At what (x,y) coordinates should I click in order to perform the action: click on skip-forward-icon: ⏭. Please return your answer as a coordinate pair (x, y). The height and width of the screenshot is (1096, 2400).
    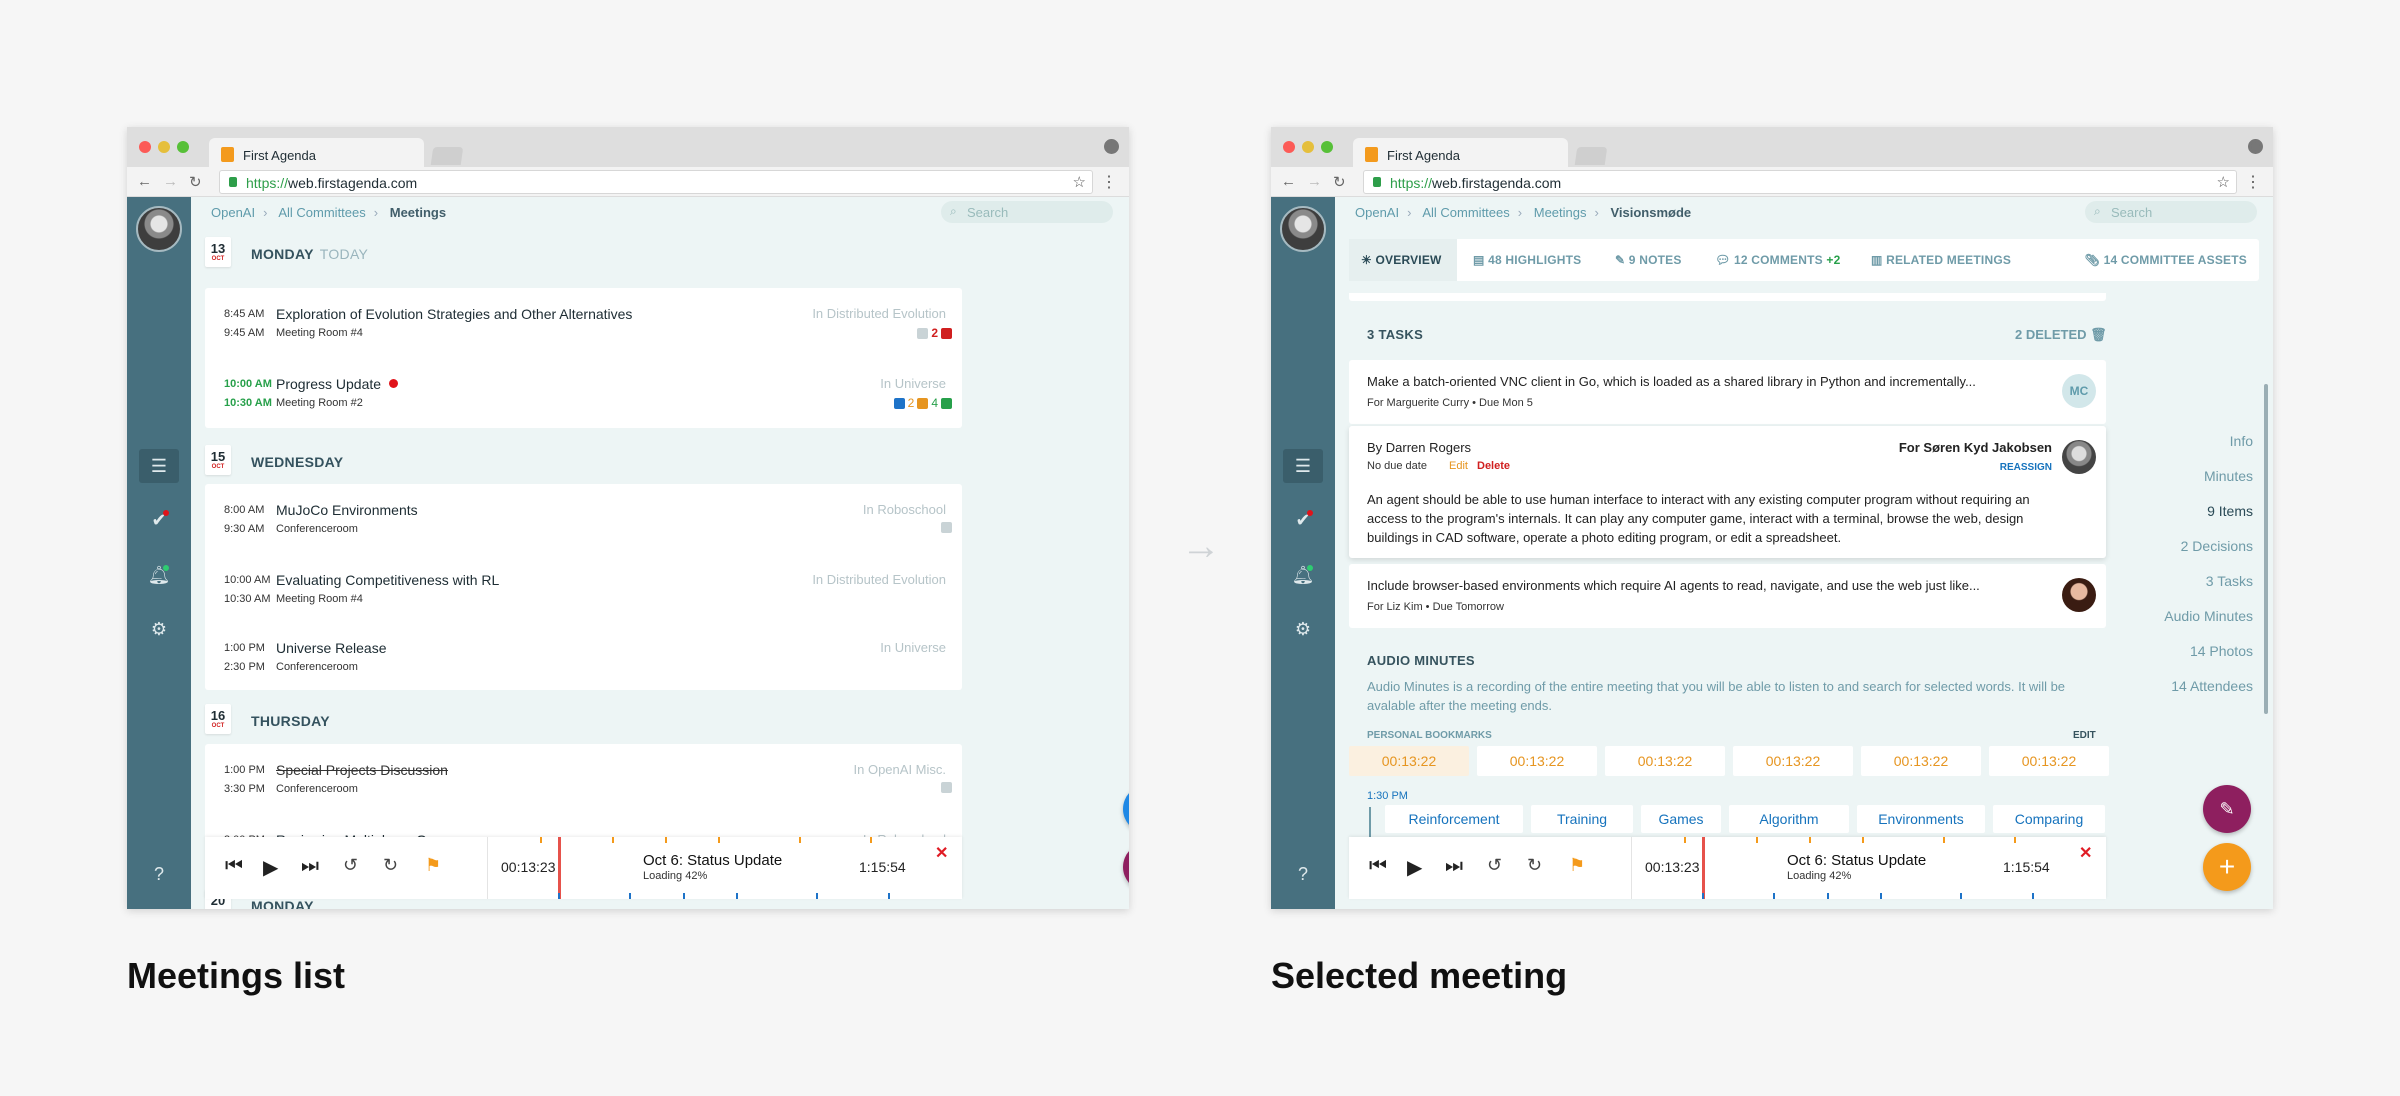
    Looking at the image, I should click on (1454, 866).